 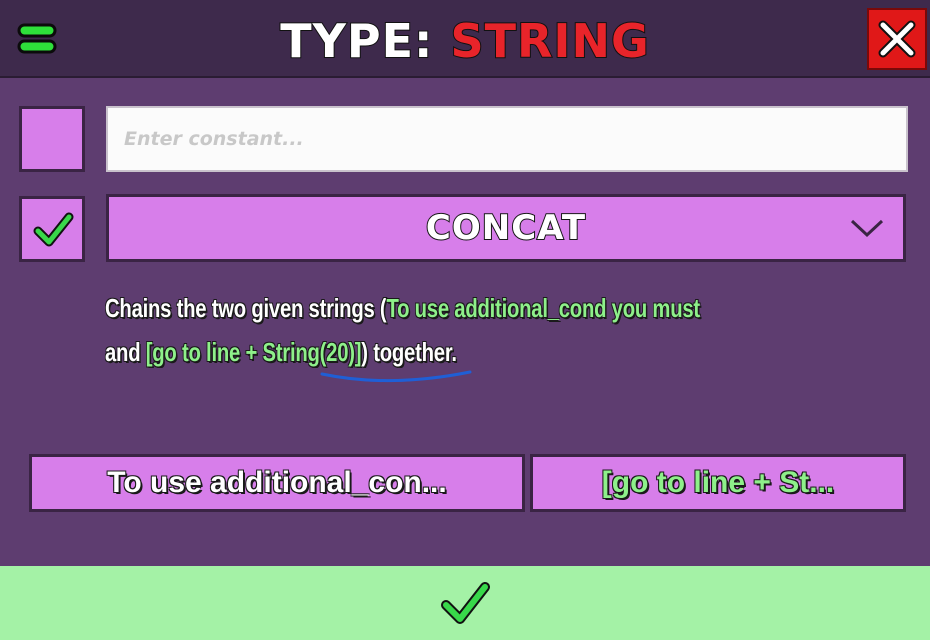 What do you see at coordinates (543, 308) in the screenshot?
I see `desc-arg-1: To use additional_cond you must` at bounding box center [543, 308].